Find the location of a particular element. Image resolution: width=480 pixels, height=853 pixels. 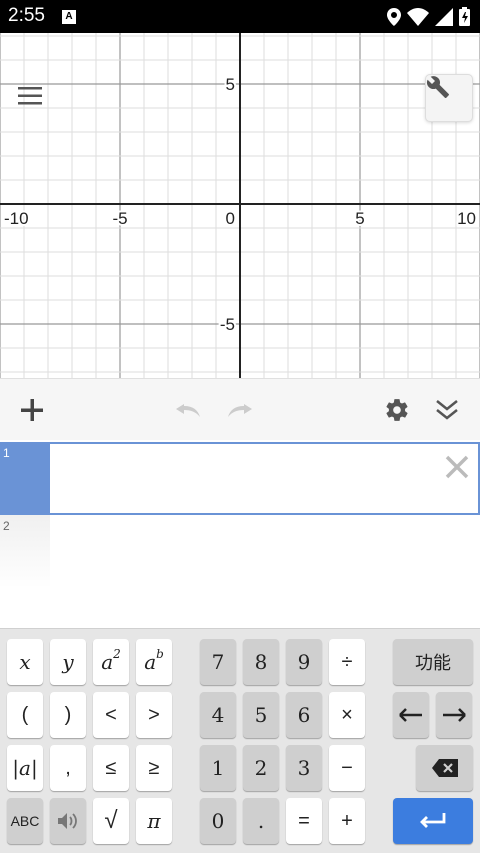

expression-row: 1 is located at coordinates (240, 478).